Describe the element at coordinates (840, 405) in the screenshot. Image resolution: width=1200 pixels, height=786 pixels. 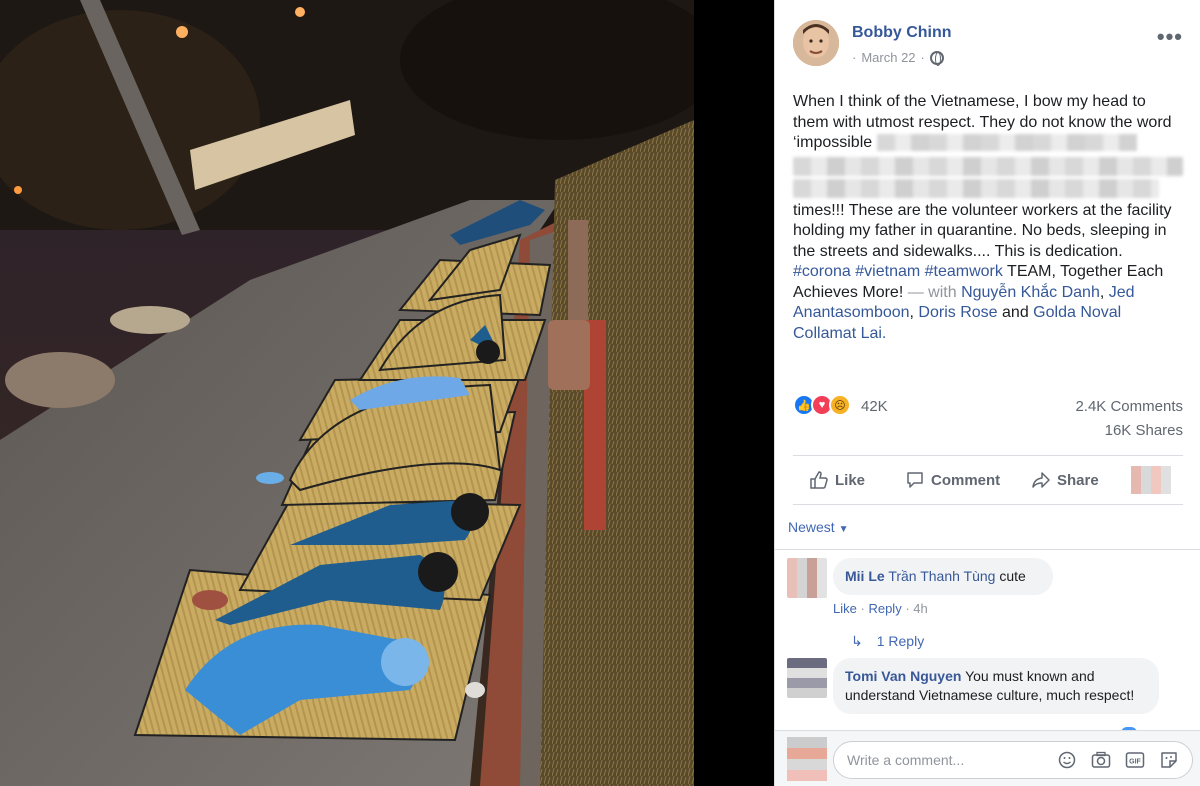
I see `sad-reaction-icon: ☹` at that location.